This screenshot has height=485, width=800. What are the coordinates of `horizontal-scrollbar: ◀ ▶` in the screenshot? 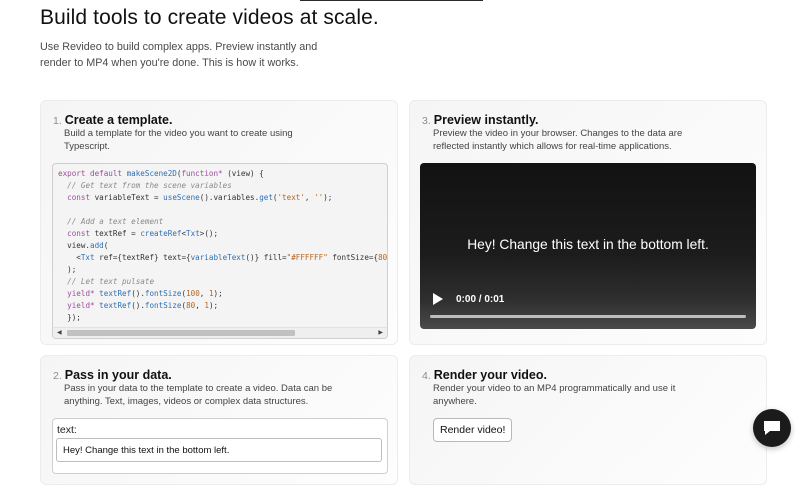 It's located at (220, 332).